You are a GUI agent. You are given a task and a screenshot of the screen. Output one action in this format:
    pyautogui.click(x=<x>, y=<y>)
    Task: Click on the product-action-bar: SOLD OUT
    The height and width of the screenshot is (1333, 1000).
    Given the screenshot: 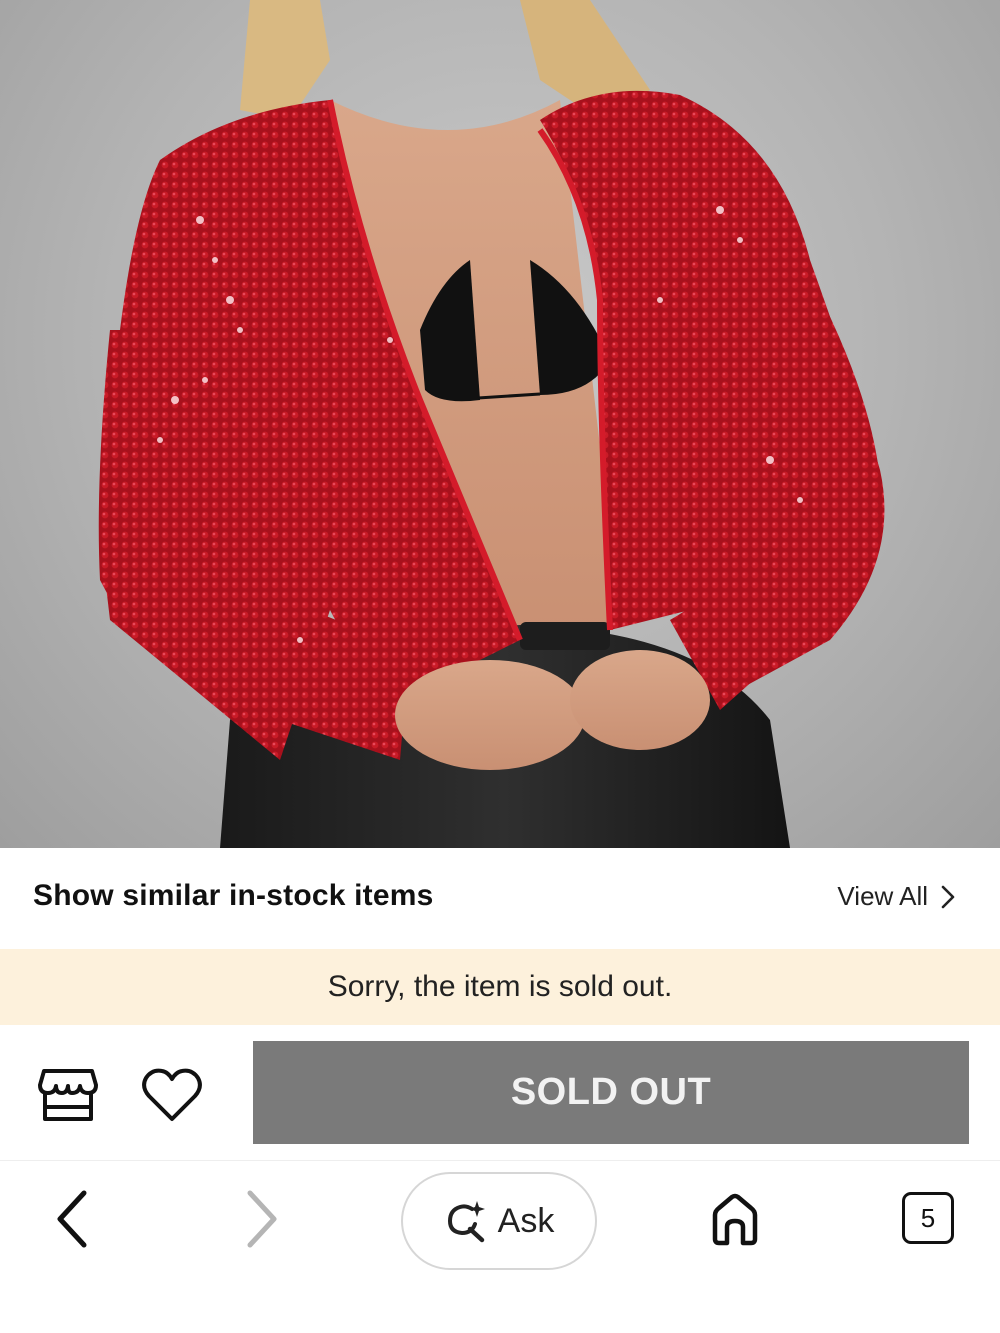 What is the action you would take?
    pyautogui.click(x=500, y=1092)
    